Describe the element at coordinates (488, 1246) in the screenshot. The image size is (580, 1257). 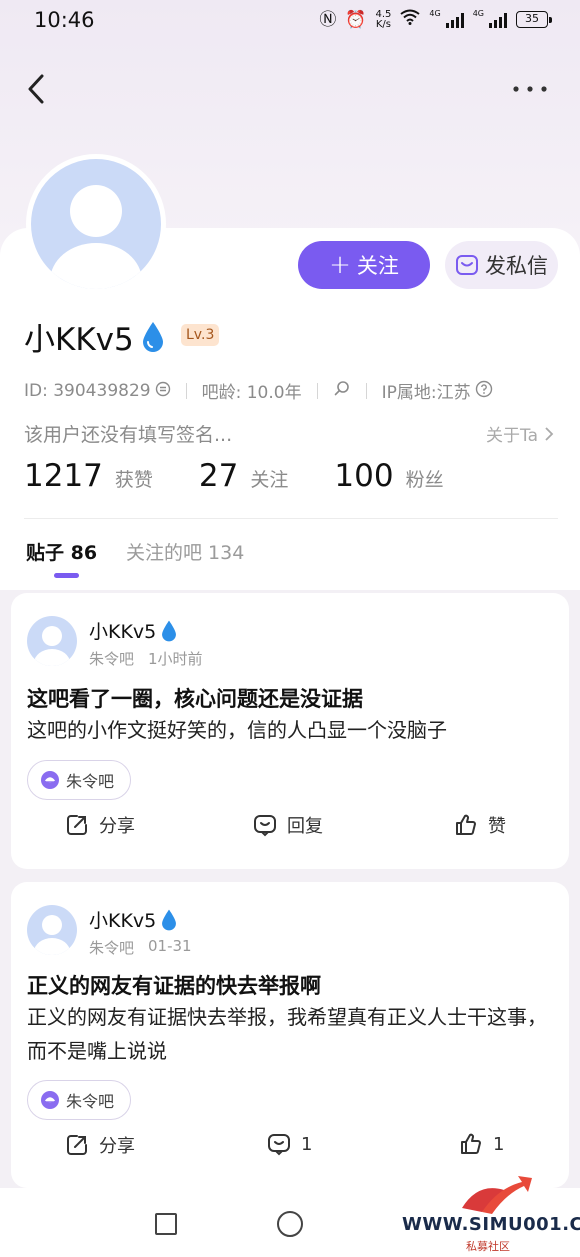
I see `watermark-subtext: 私募社区` at that location.